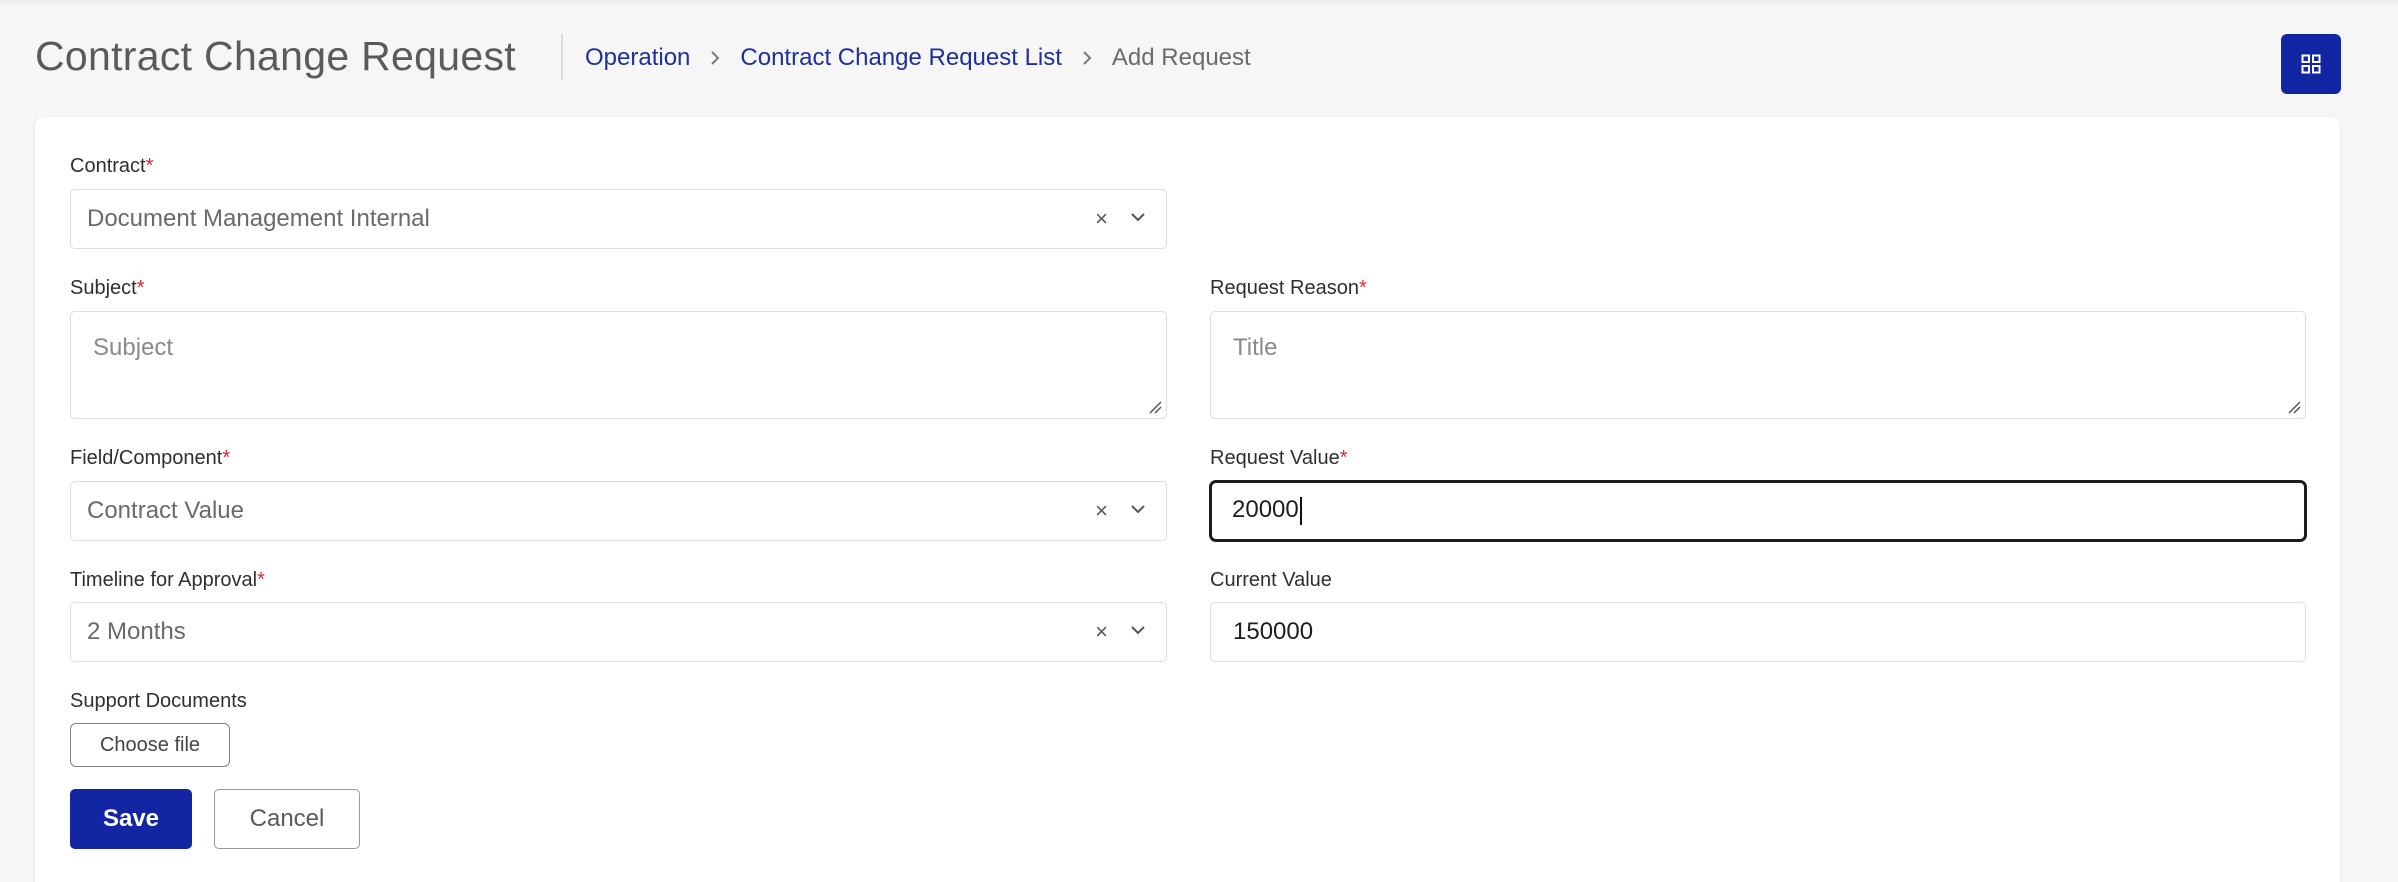  I want to click on request-value-text: 20000, so click(1265, 509).